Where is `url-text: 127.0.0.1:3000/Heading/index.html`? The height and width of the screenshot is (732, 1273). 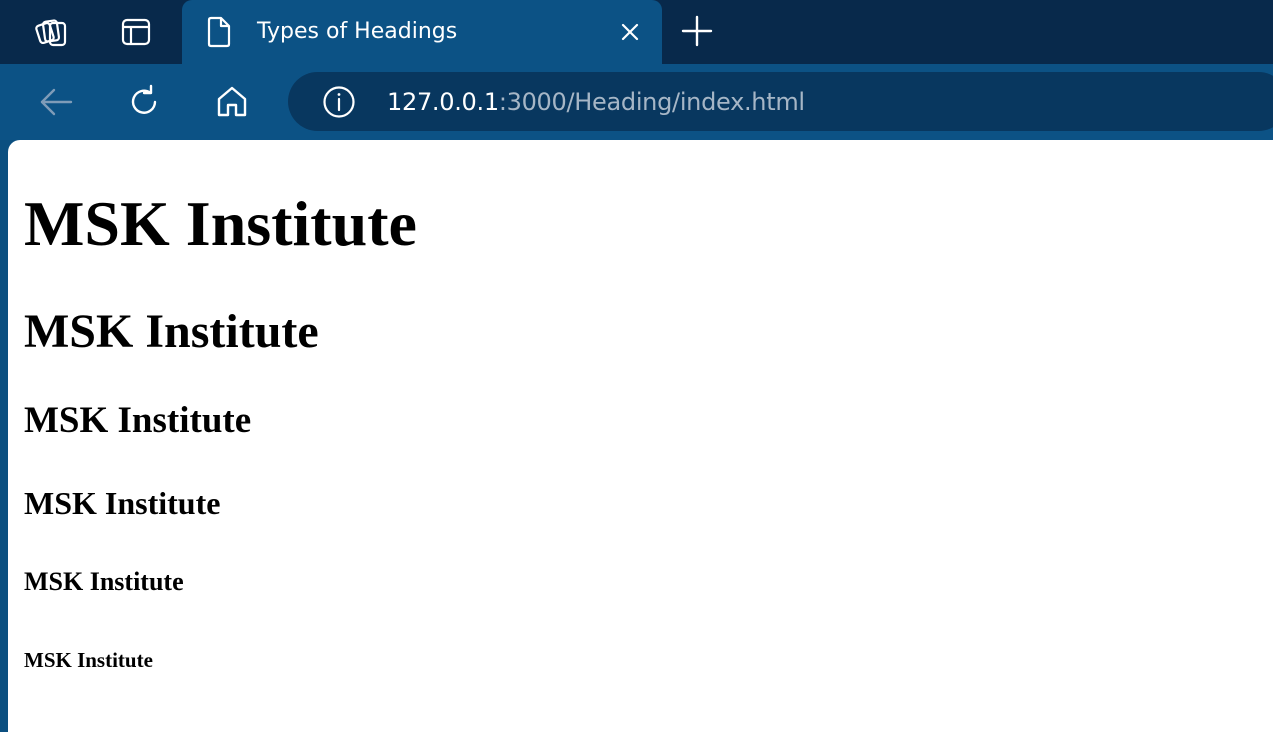
url-text: 127.0.0.1:3000/Heading/index.html is located at coordinates (596, 102).